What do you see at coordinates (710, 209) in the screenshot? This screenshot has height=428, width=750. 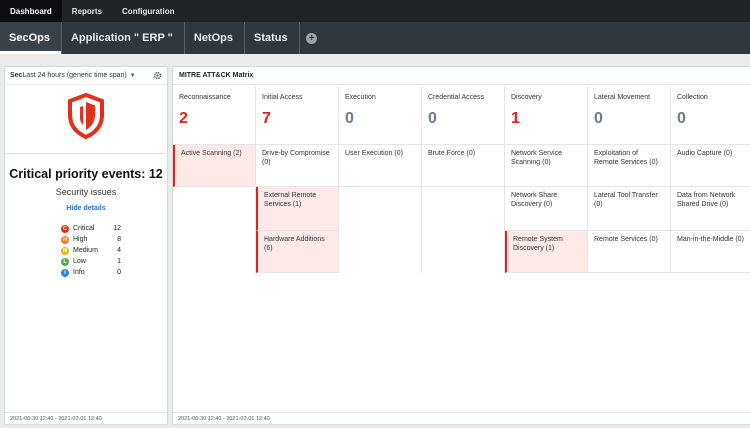 I see `technique-cell: Data from Network Shared Drive (0)` at bounding box center [710, 209].